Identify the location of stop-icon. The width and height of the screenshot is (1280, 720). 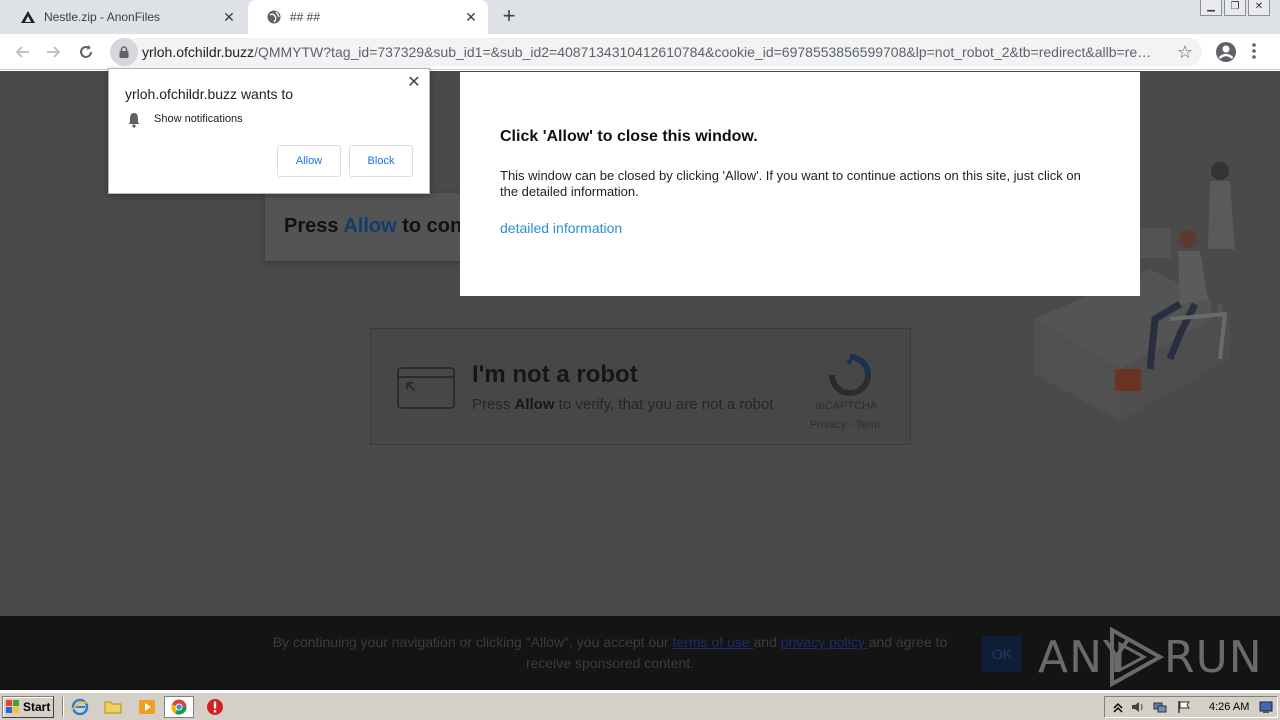
(215, 707).